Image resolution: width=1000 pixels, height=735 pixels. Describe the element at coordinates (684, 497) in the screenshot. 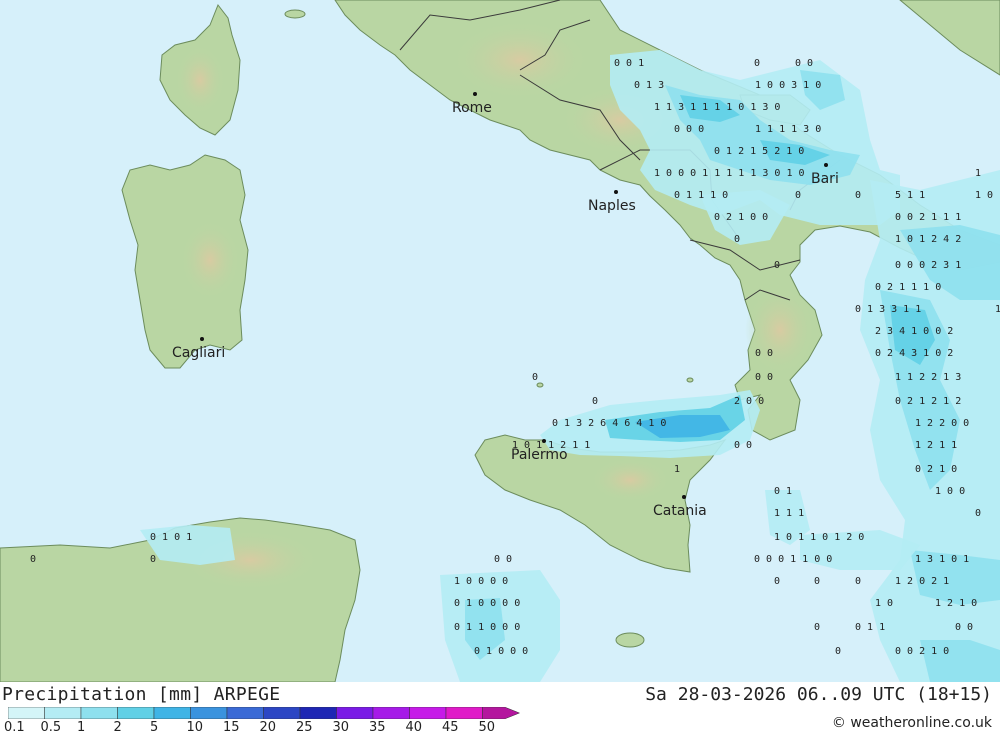

I see `city-dot-catania` at that location.